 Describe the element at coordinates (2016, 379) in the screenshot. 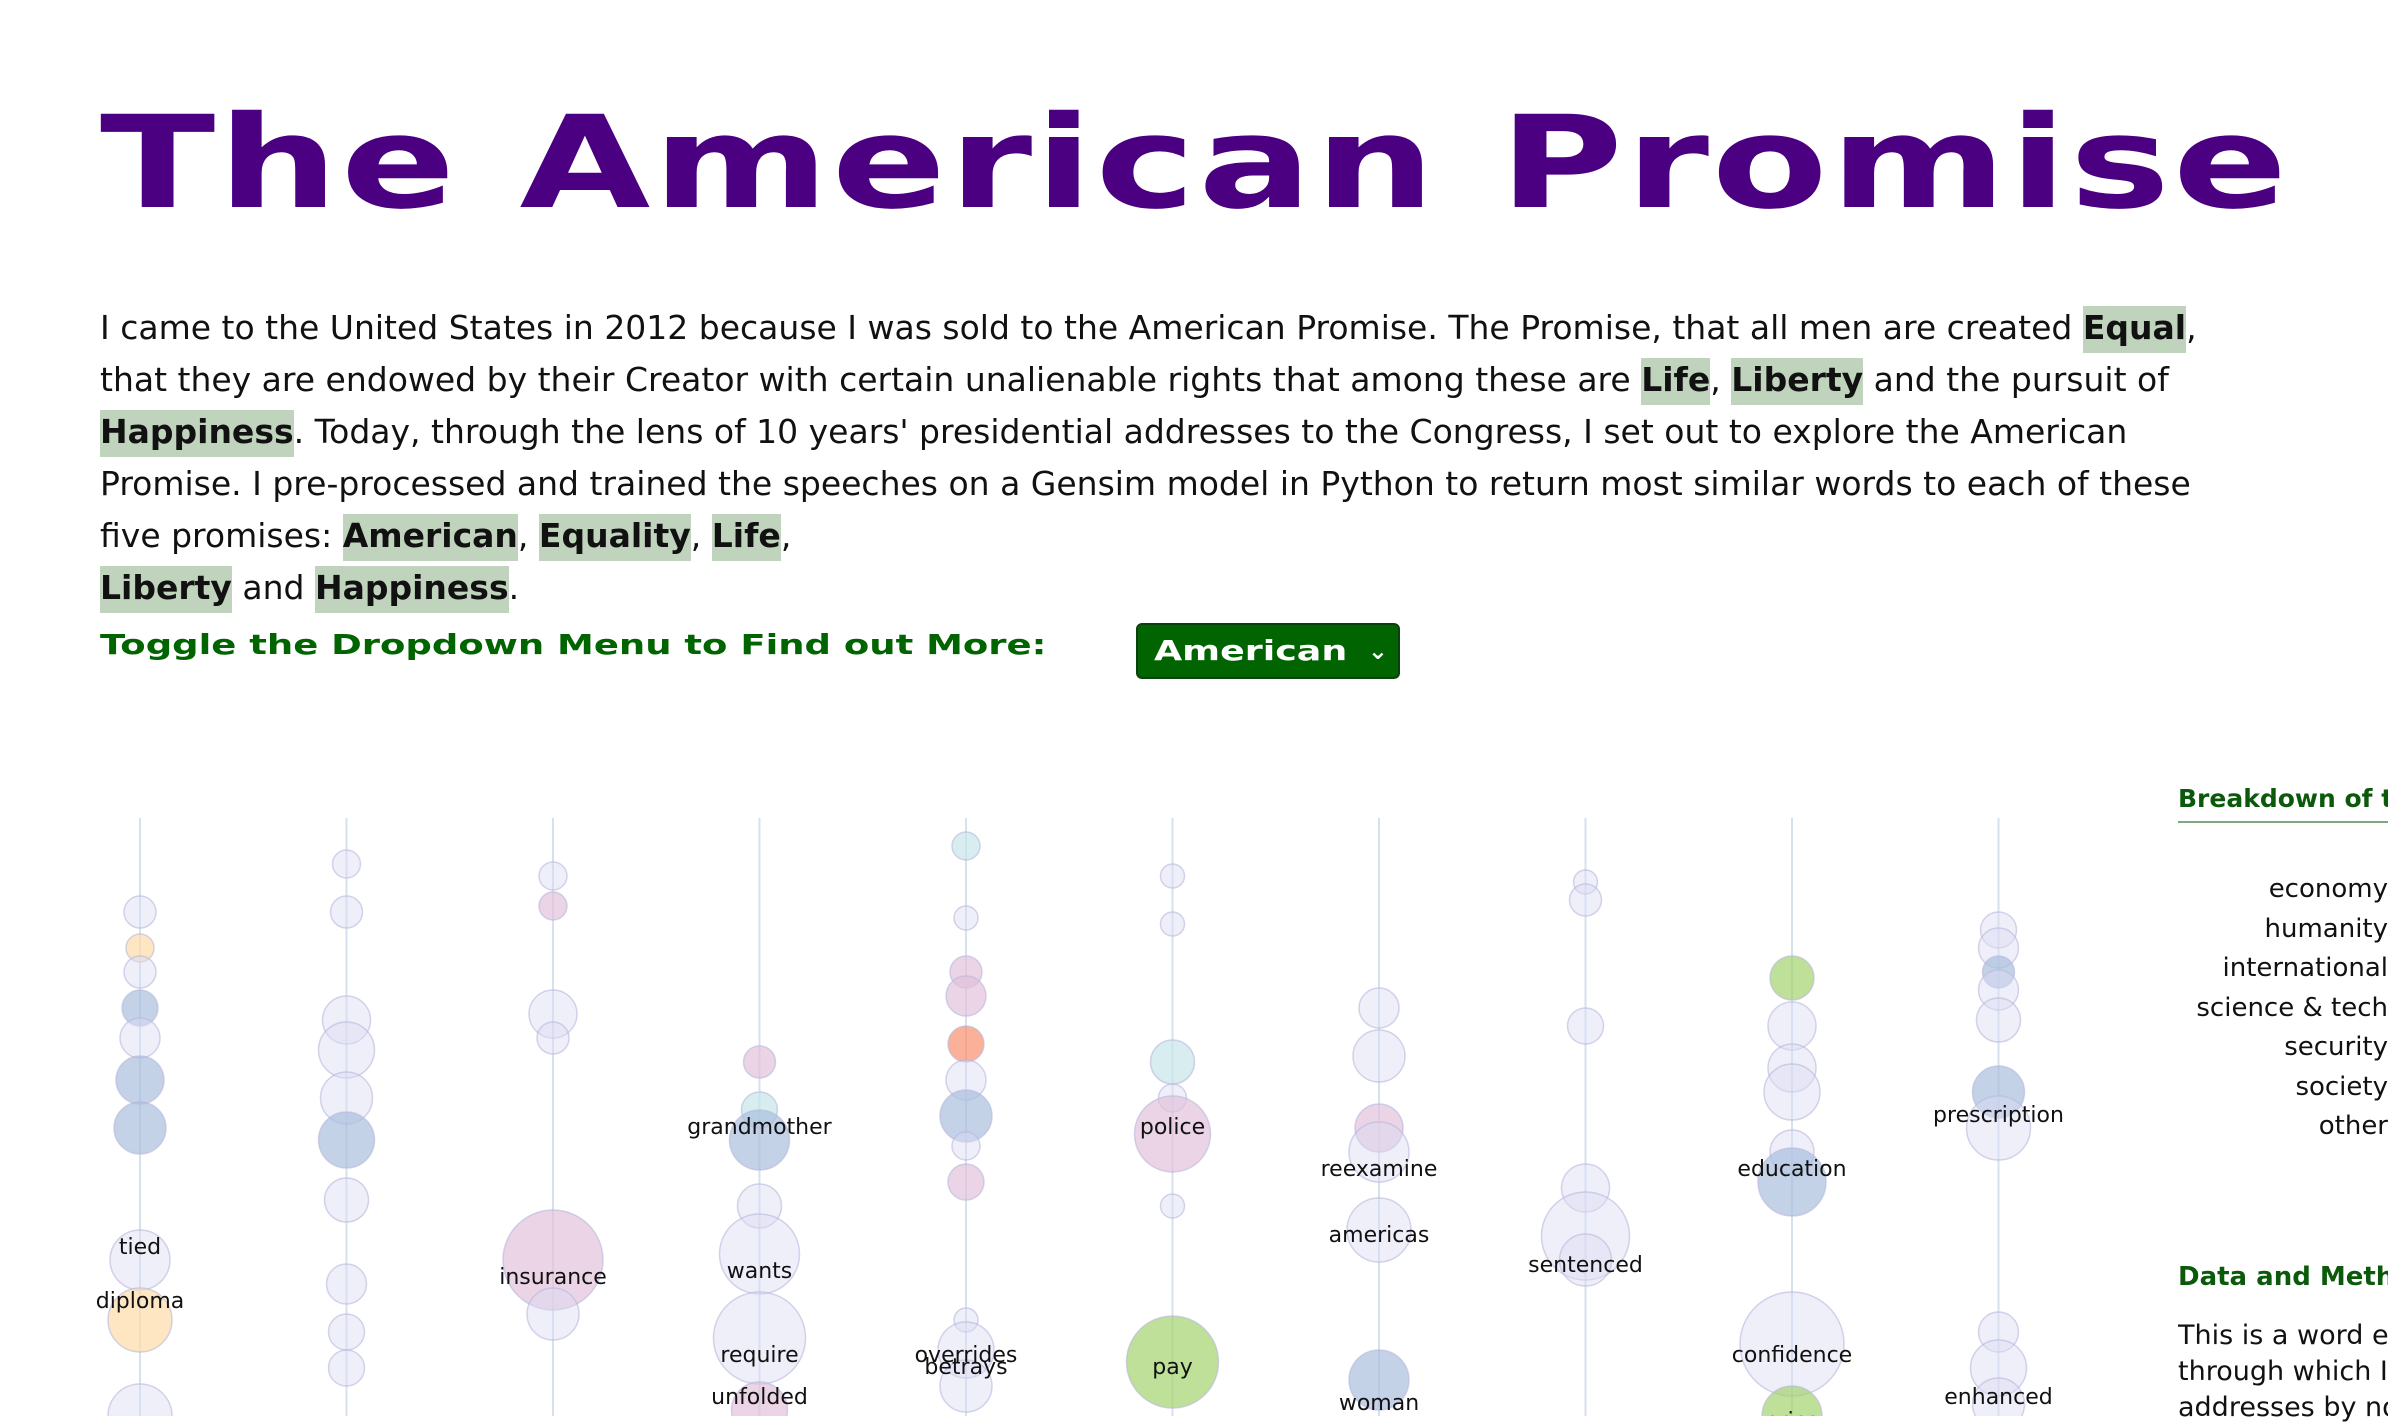

I see `intro-text: and the pursuit of` at that location.